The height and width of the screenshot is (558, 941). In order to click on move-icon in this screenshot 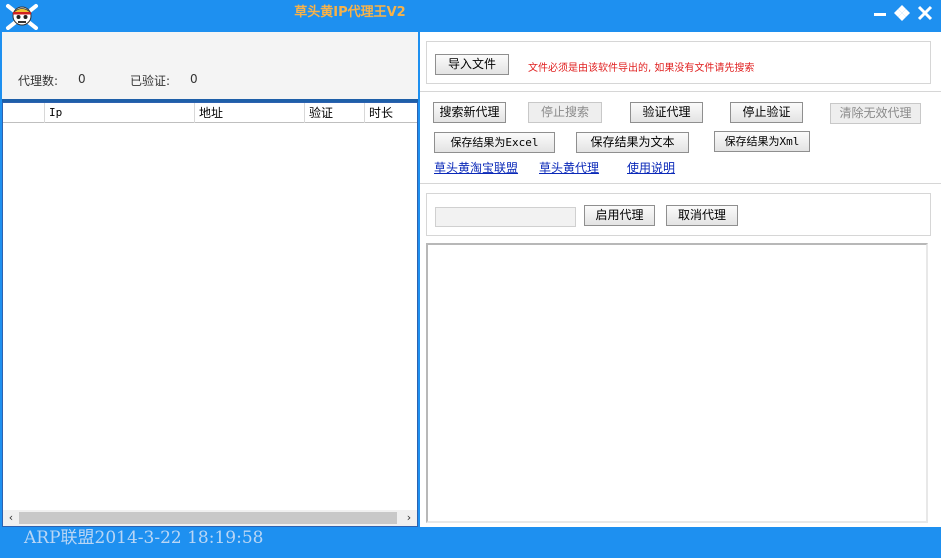, I will do `click(902, 13)`.